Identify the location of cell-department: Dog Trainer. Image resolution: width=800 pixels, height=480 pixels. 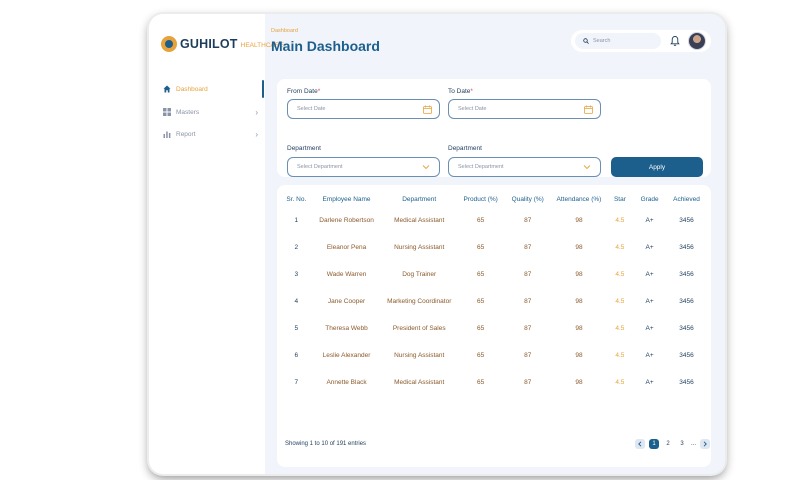
(419, 274).